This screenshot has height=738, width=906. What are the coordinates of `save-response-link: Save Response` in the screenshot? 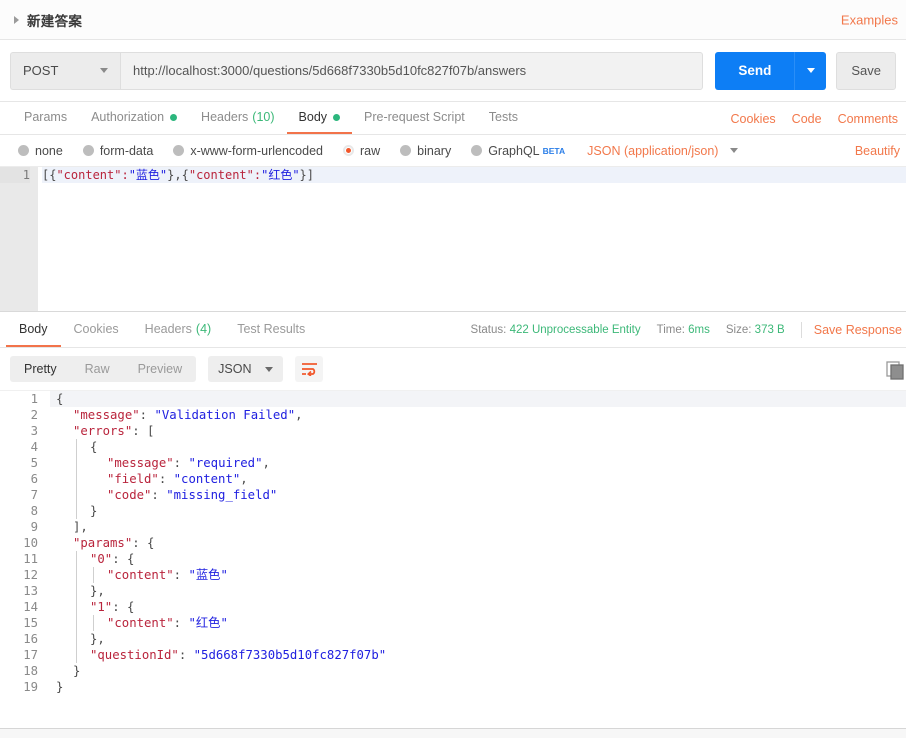 It's located at (860, 330).